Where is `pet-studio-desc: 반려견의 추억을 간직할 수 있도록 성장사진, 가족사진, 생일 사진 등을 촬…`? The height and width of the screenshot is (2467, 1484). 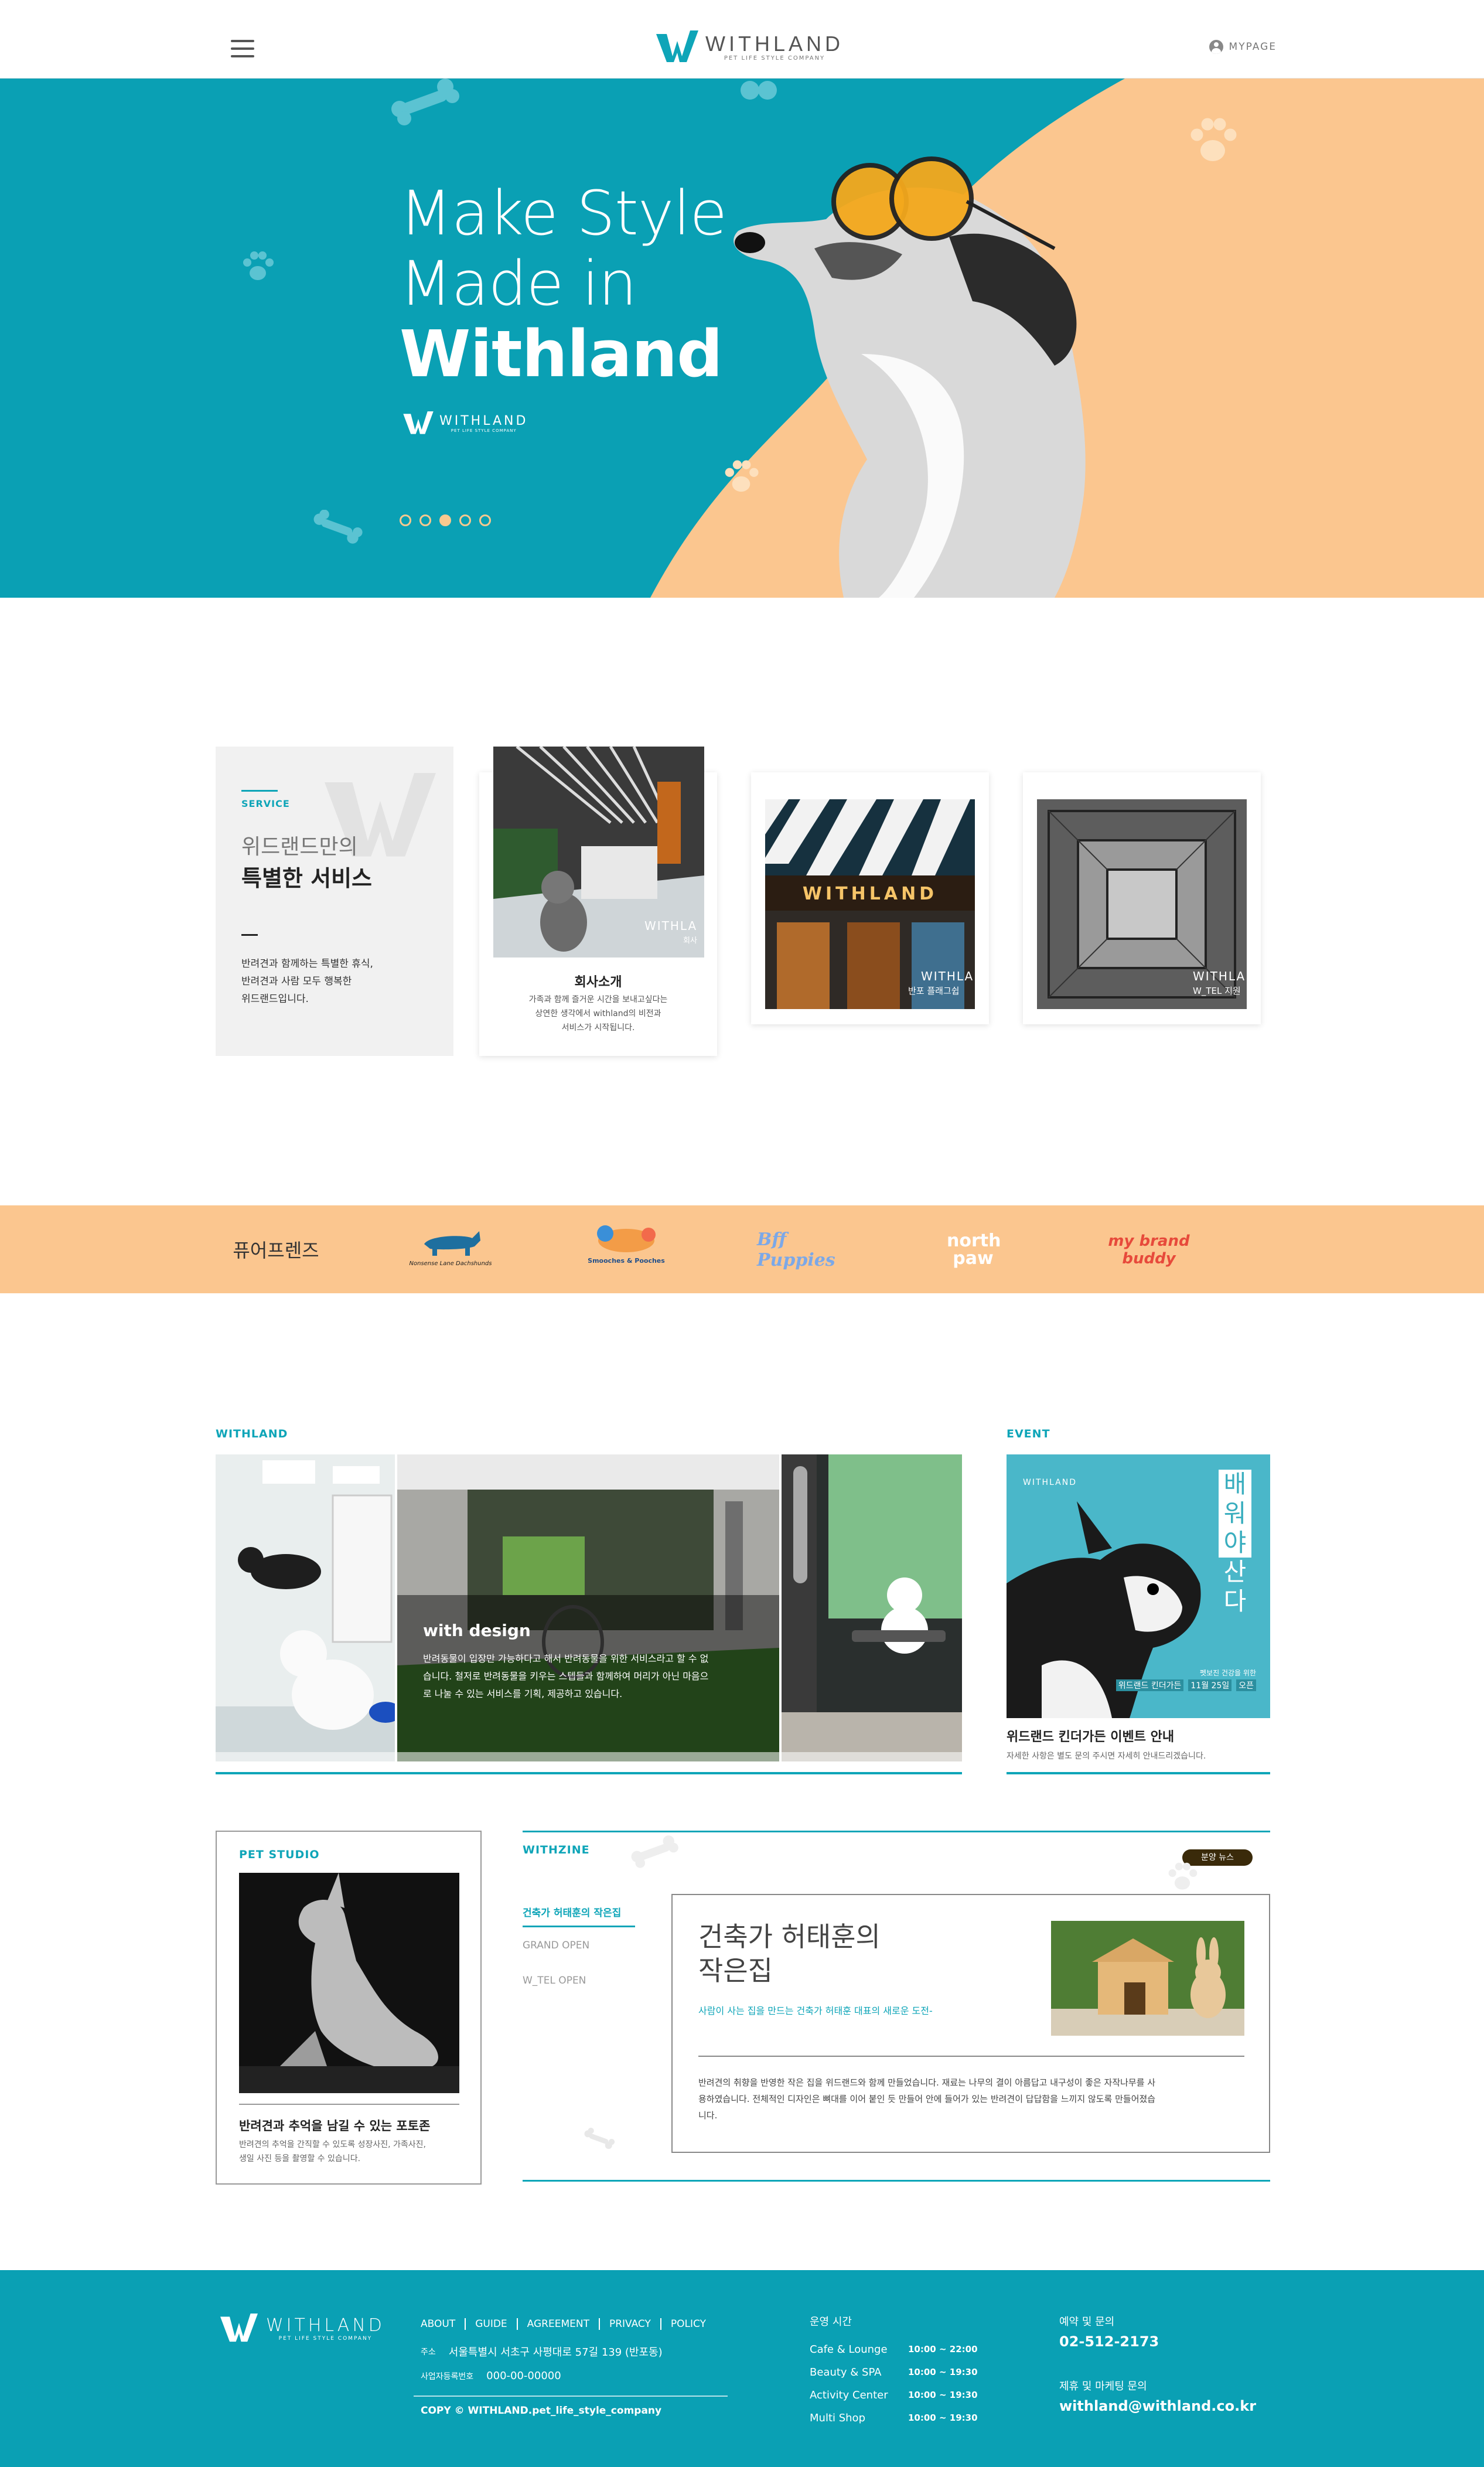 pet-studio-desc: 반려견의 추억을 간직할 수 있도록 성장사진, 가족사진, 생일 사진 등을 촬… is located at coordinates (332, 2151).